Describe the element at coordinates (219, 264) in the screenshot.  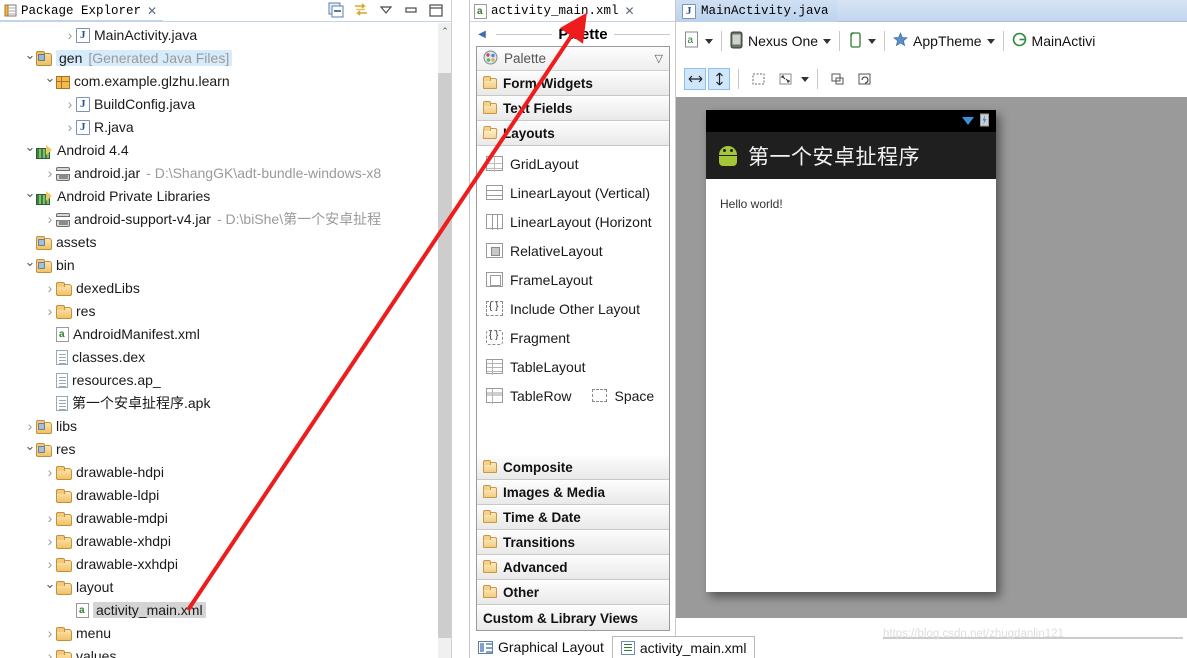
I see `tree-item: bin` at that location.